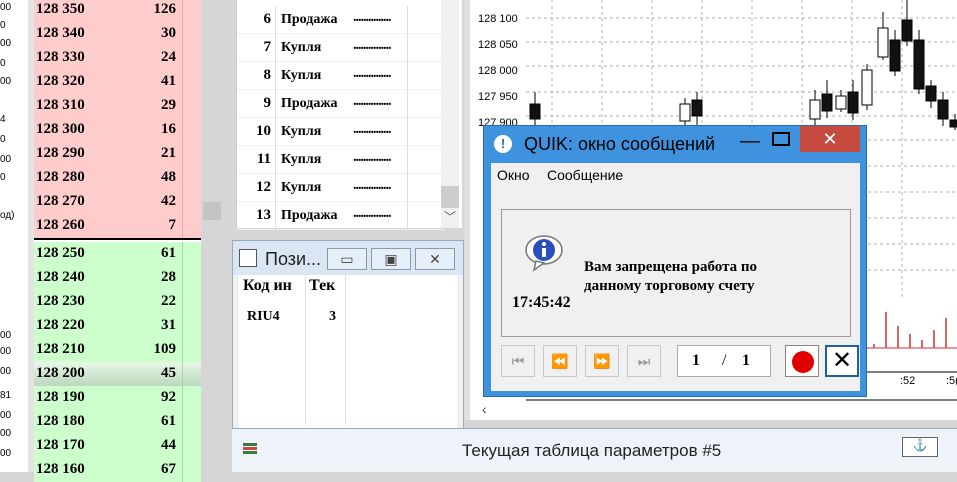 Image resolution: width=957 pixels, height=482 pixels. I want to click on price-cell: 128 200, so click(60, 373).